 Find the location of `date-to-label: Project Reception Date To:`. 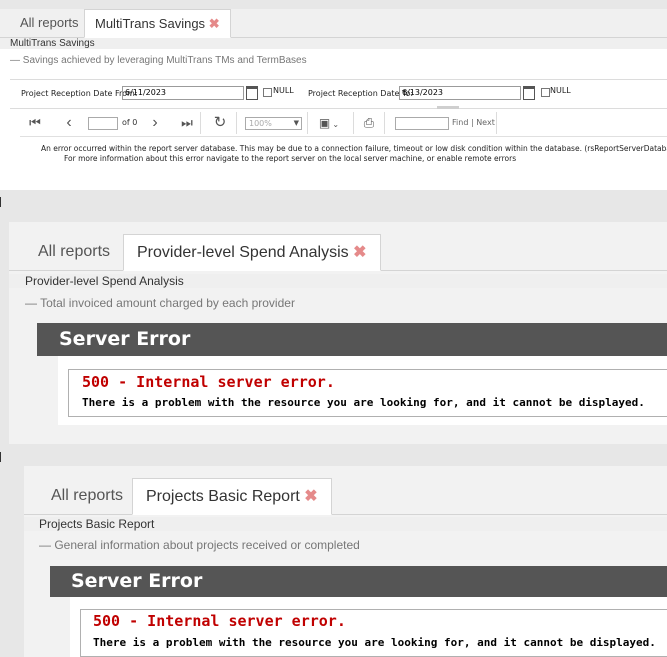

date-to-label: Project Reception Date To: is located at coordinates (361, 93).